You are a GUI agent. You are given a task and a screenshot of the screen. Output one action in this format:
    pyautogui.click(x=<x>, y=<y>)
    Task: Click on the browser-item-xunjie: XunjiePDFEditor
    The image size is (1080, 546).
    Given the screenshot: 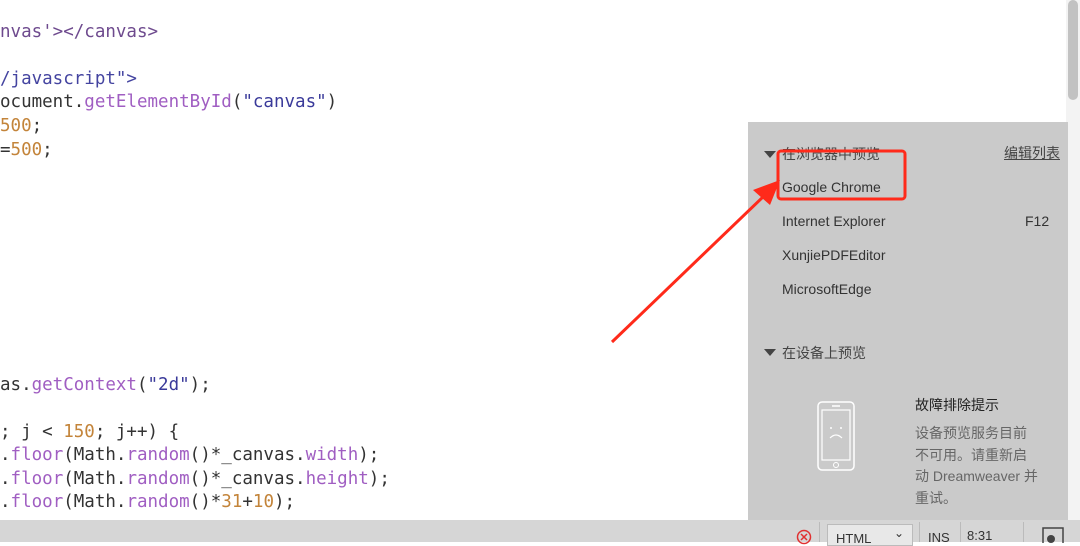 What is the action you would take?
    pyautogui.click(x=834, y=255)
    